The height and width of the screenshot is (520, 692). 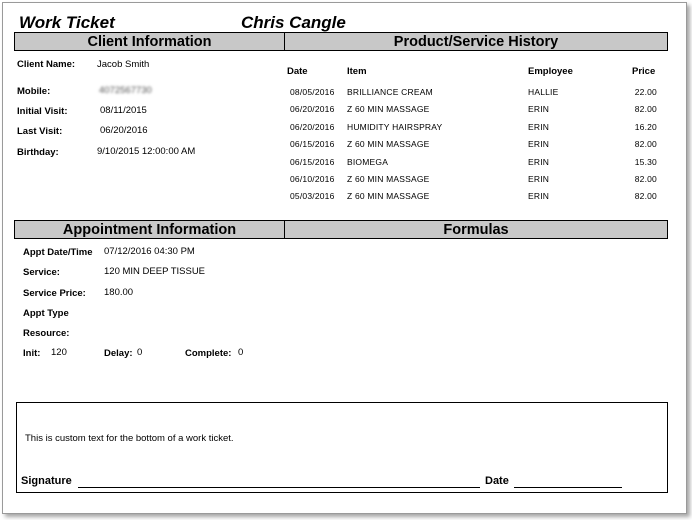 What do you see at coordinates (293, 22) in the screenshot?
I see `customer-name-heading: Chris Cangle` at bounding box center [293, 22].